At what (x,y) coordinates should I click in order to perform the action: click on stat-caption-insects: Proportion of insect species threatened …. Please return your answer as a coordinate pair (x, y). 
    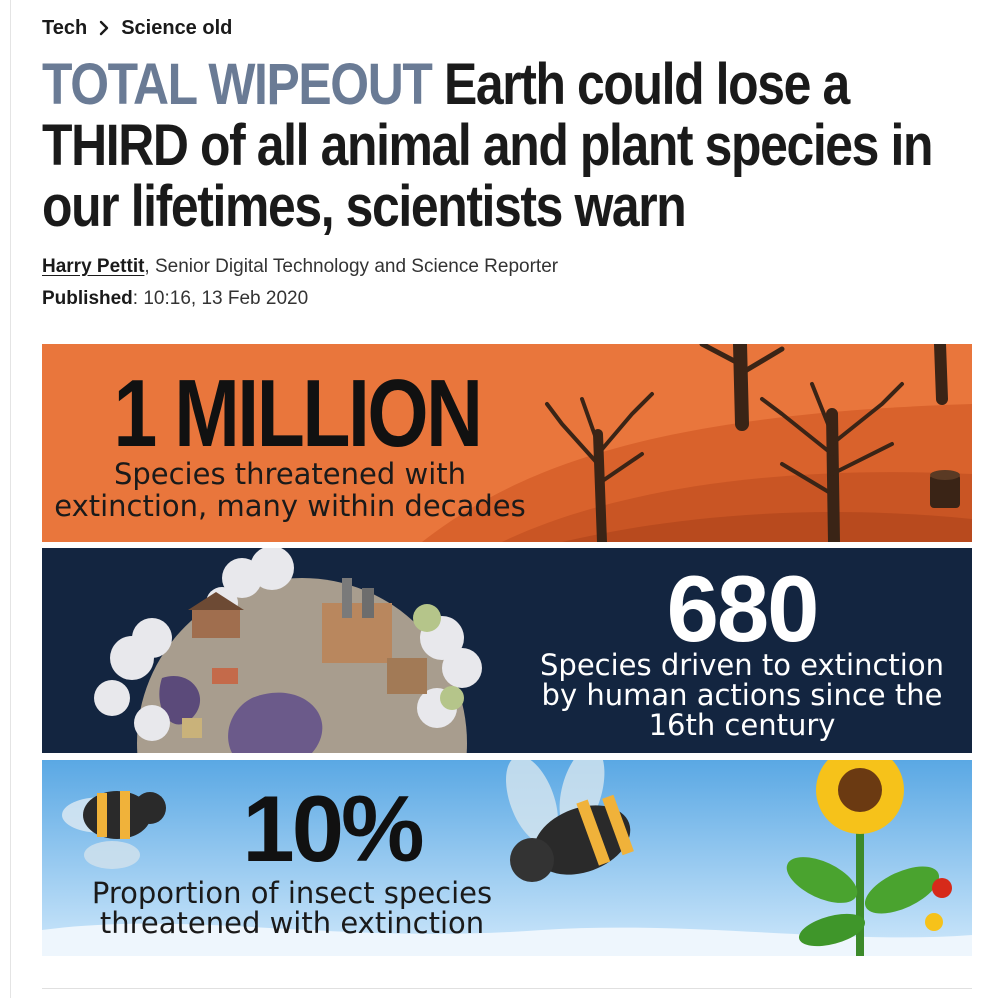
    Looking at the image, I should click on (292, 908).